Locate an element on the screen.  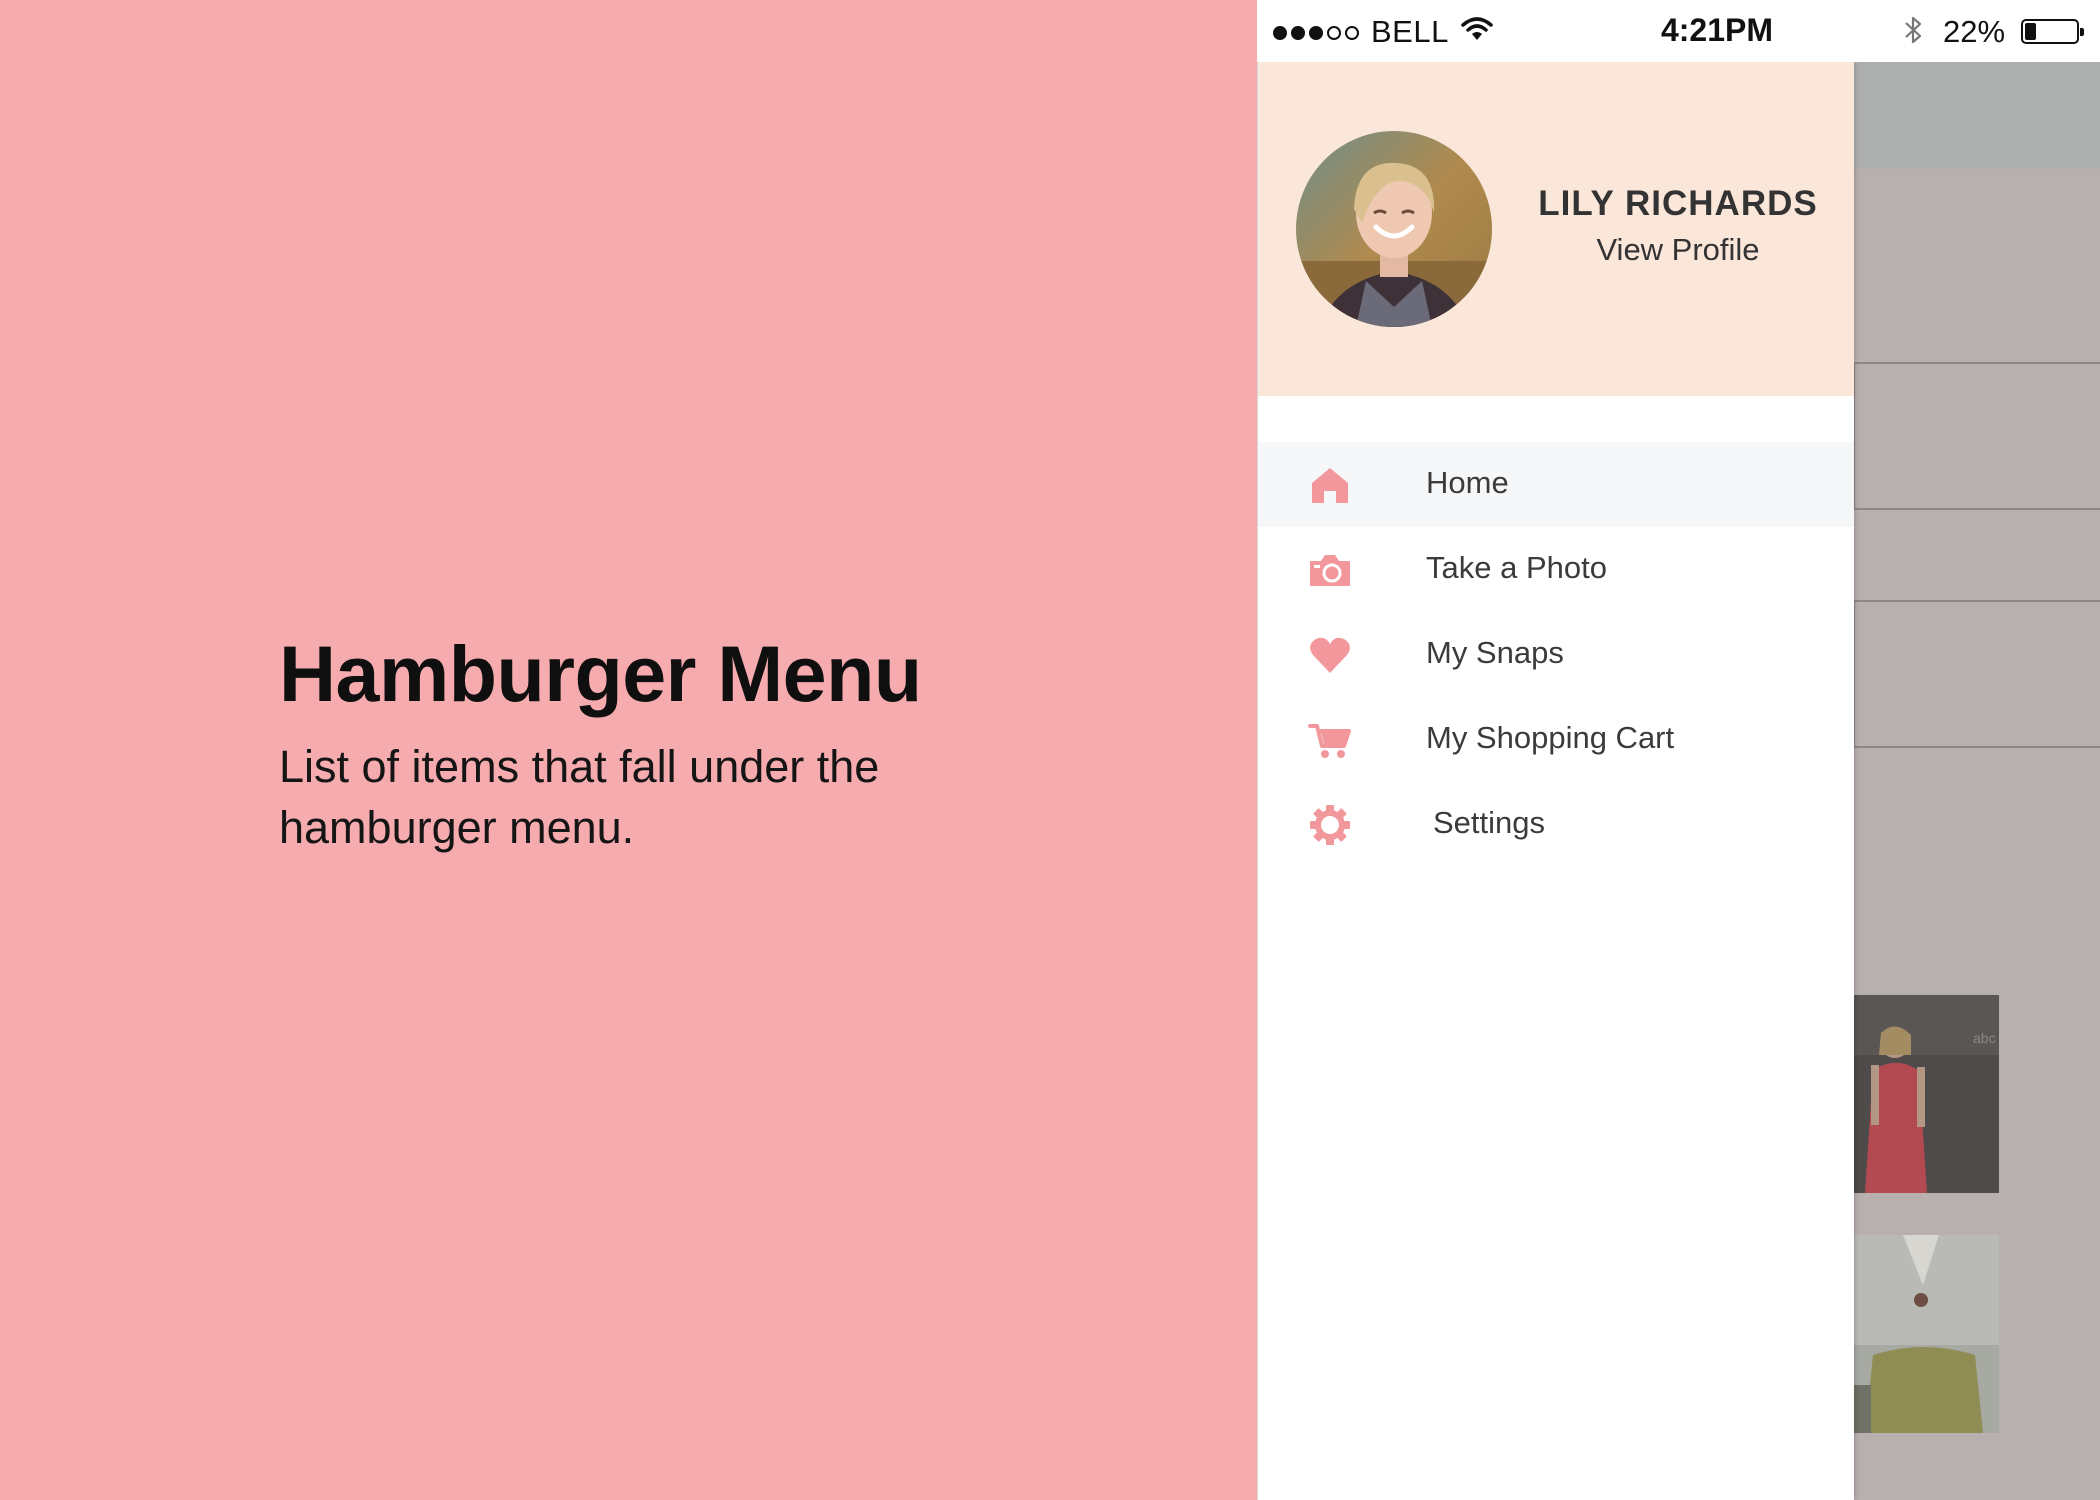
carrier-name: BELL is located at coordinates (1410, 31).